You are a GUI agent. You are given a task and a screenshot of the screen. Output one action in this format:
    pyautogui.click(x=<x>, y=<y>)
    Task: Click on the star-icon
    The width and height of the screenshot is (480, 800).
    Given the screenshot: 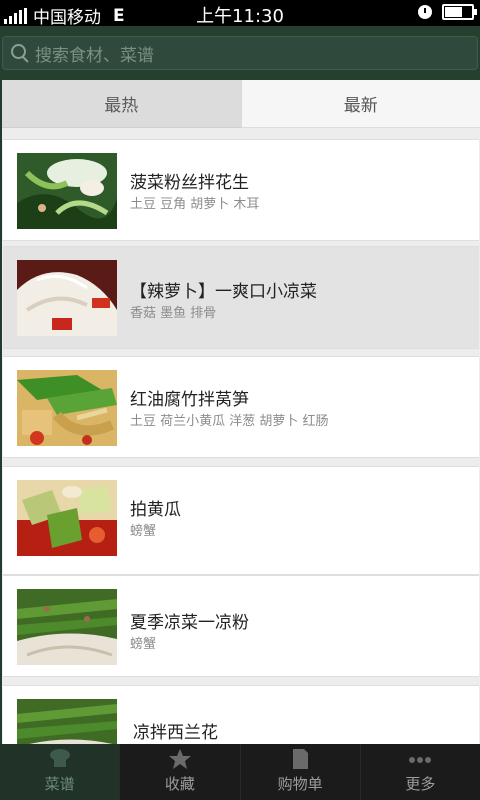 What is the action you would take?
    pyautogui.click(x=179, y=759)
    